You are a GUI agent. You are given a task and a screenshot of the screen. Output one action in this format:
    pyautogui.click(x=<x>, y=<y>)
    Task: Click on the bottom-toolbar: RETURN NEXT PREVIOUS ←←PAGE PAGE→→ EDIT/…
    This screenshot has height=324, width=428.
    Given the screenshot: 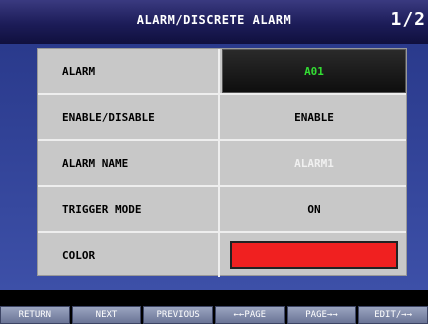 What is the action you would take?
    pyautogui.click(x=214, y=315)
    